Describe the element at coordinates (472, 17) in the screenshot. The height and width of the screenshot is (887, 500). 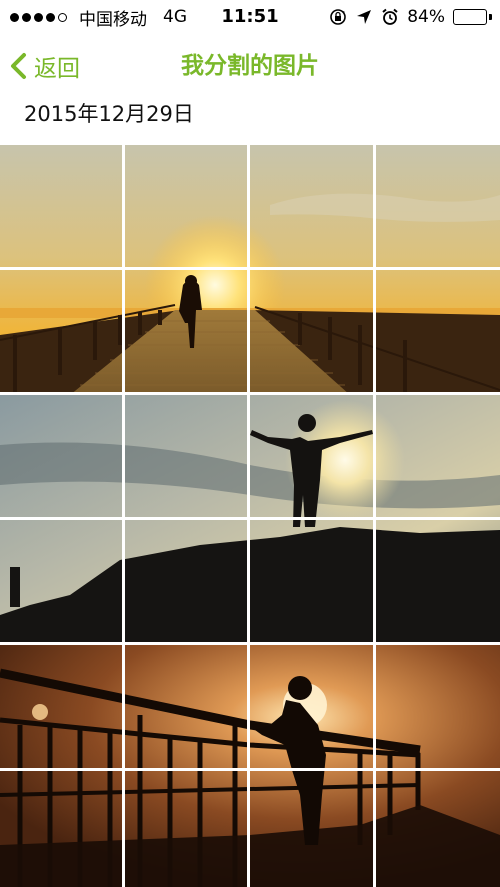
I see `battery-icon` at that location.